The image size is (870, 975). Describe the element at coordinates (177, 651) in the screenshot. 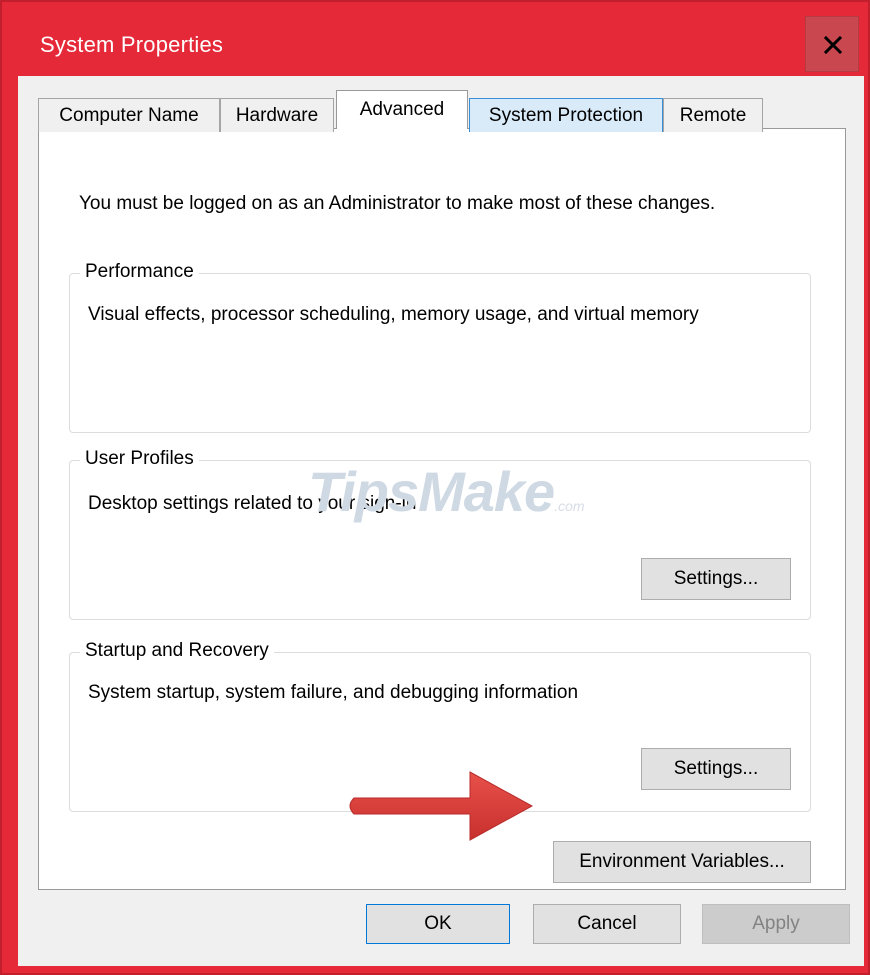

I see `startup-recovery-legend: Startup and Recovery` at that location.